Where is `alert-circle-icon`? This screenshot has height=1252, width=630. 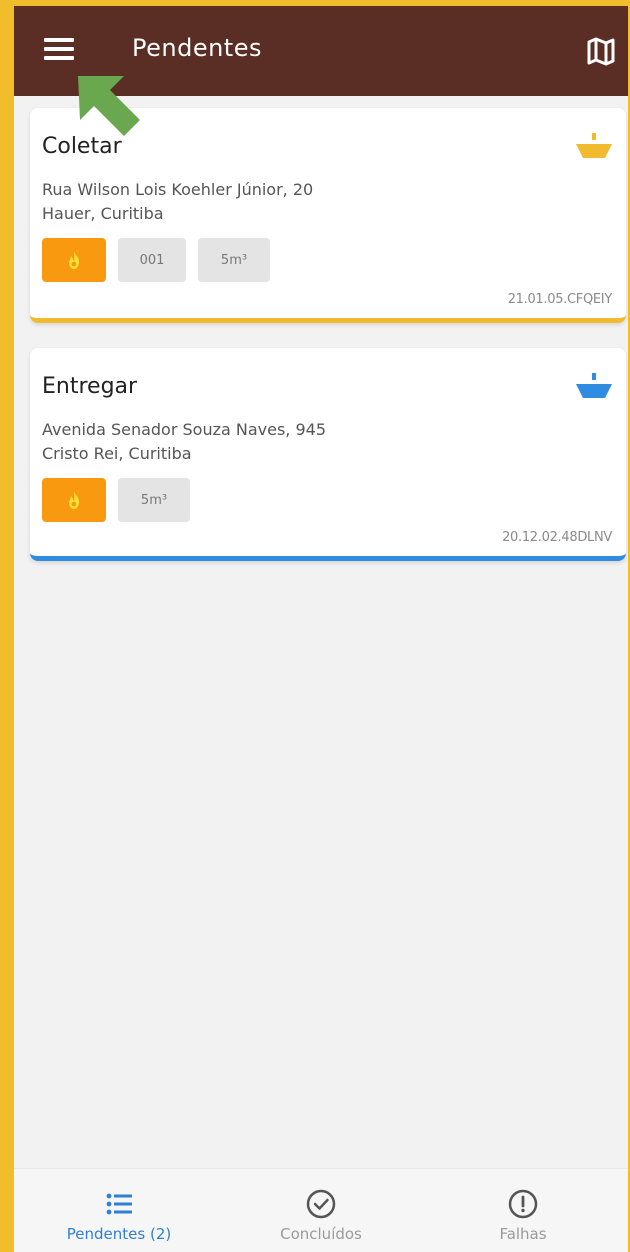
alert-circle-icon is located at coordinates (523, 1204).